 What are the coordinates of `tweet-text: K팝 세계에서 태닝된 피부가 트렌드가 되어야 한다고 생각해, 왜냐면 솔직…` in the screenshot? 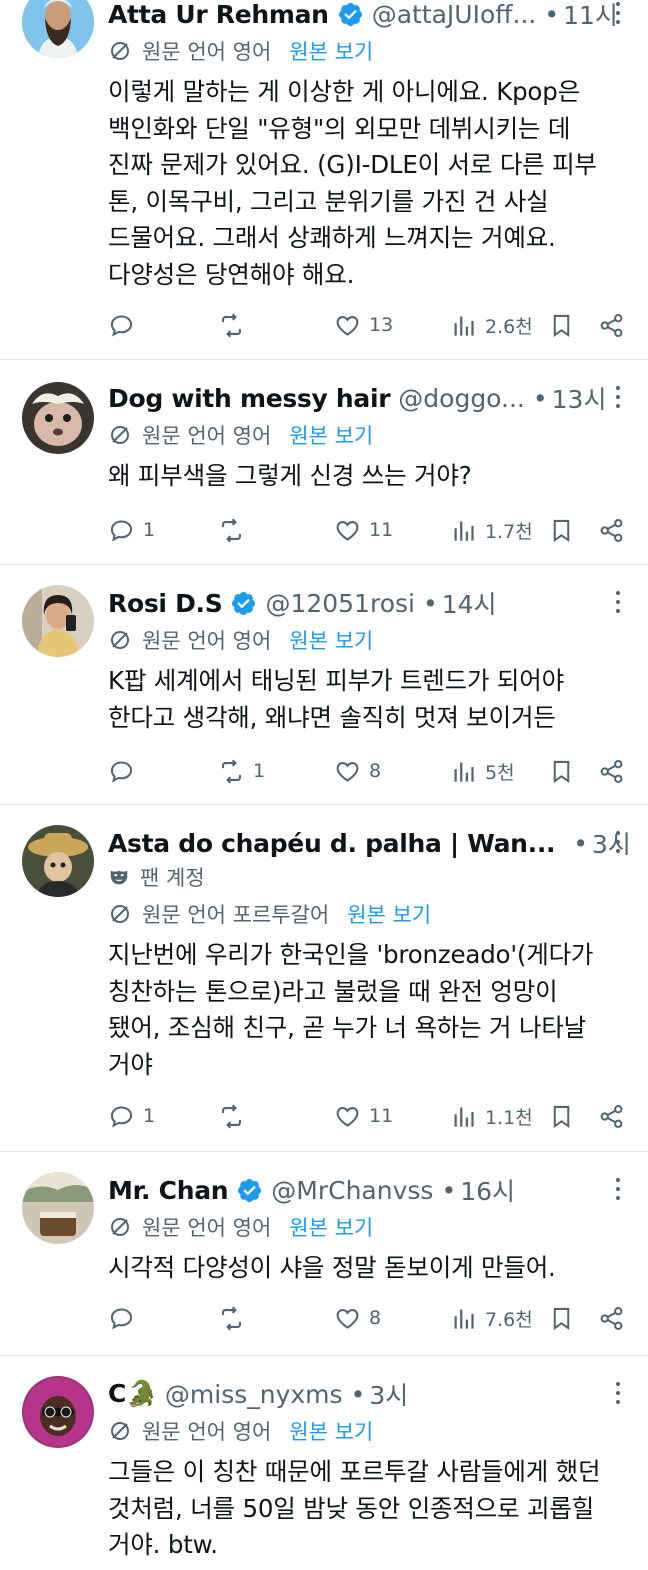 It's located at (336, 699).